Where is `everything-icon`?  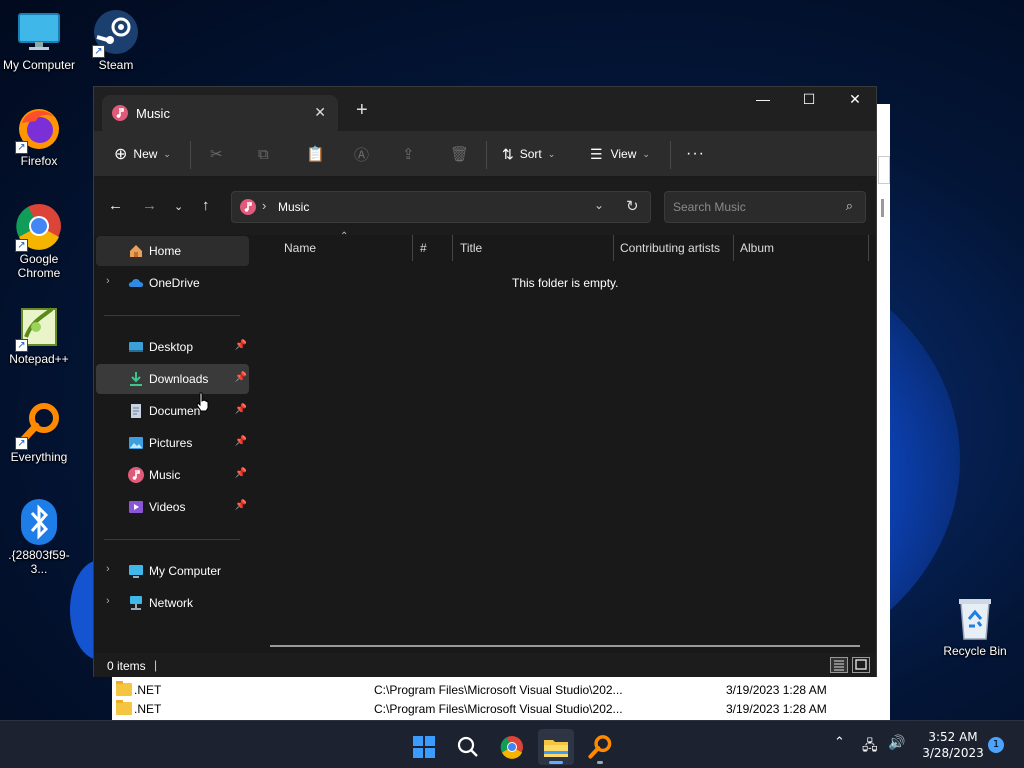 everything-icon is located at coordinates (600, 747).